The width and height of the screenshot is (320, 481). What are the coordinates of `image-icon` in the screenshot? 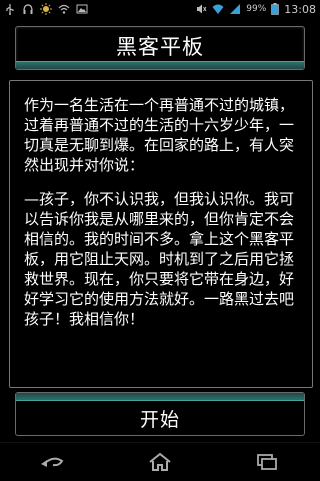 It's located at (82, 9).